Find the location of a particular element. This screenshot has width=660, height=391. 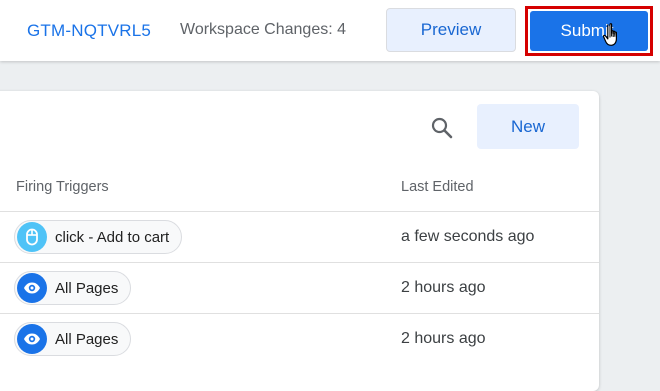

preview-button-label: Preview is located at coordinates (451, 29).